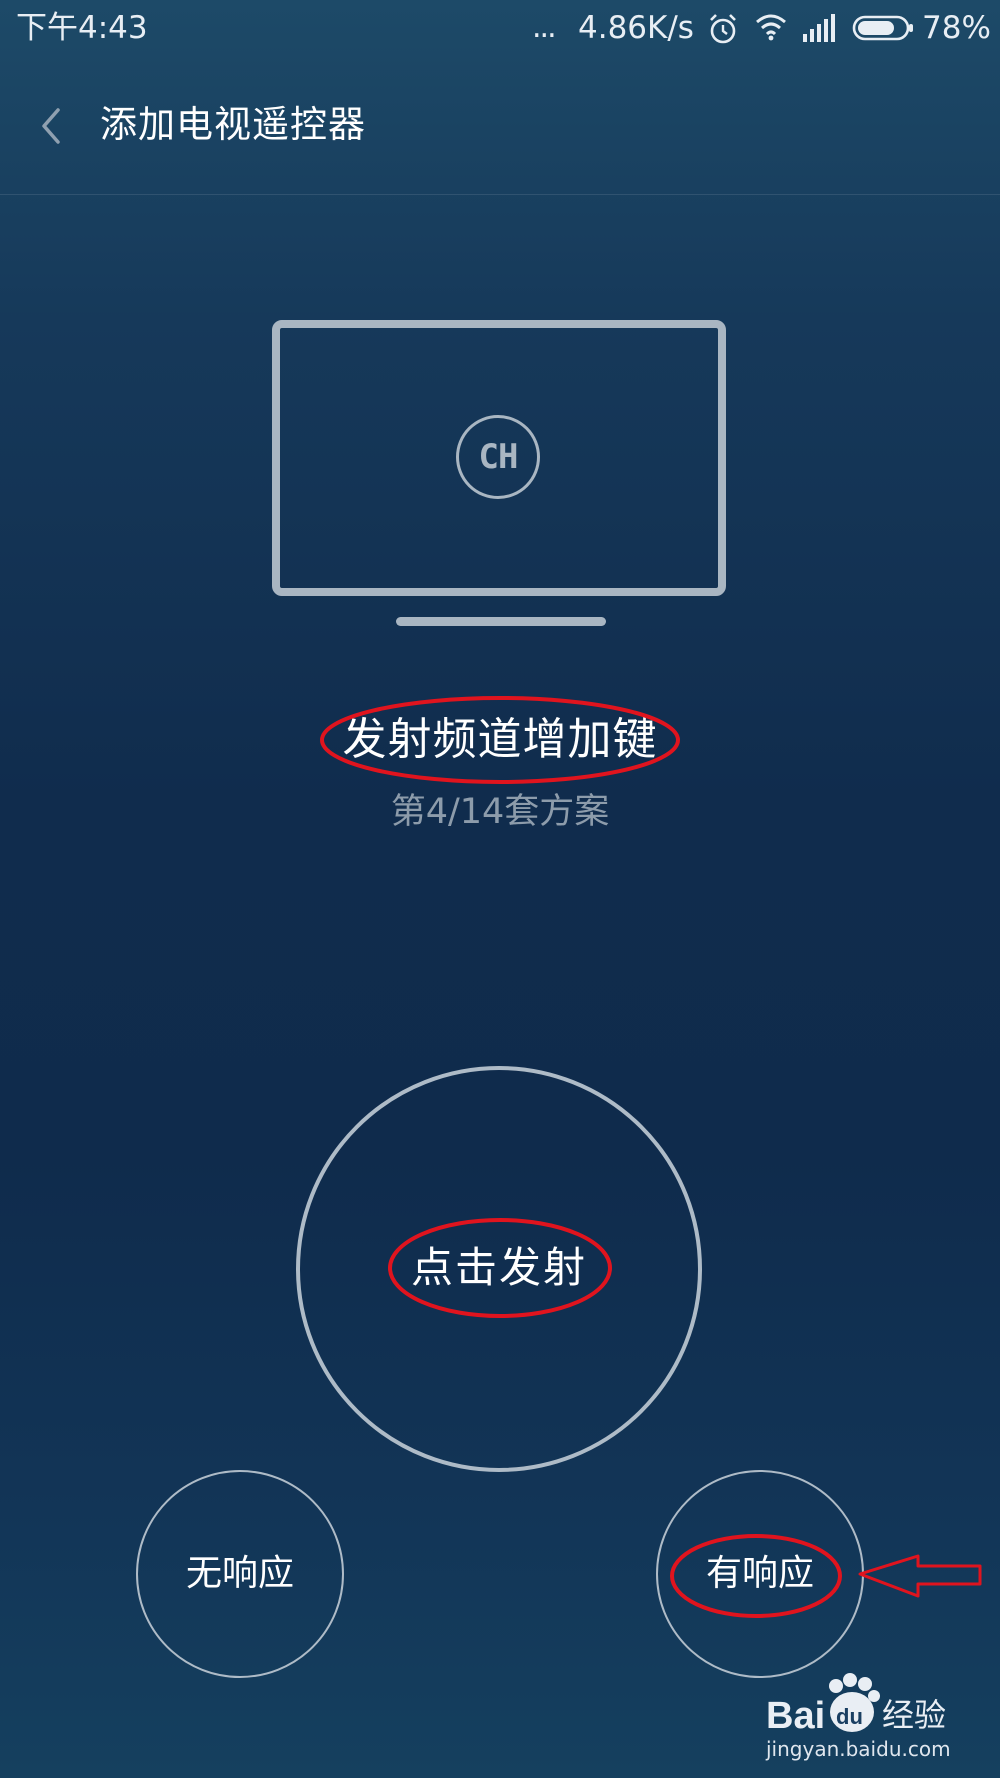 The image size is (1000, 1778). Describe the element at coordinates (233, 124) in the screenshot. I see `page-title: 添加电视遥控器` at that location.